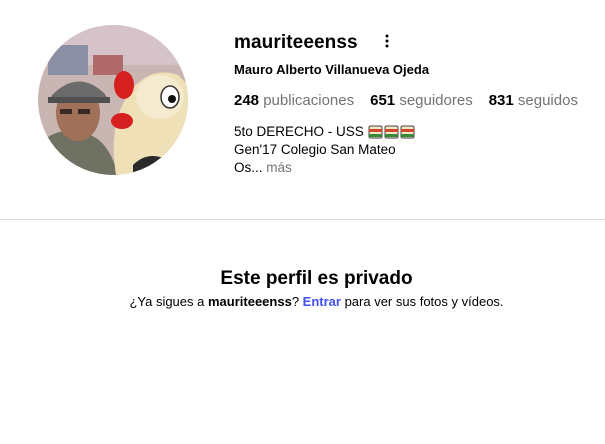 Image resolution: width=605 pixels, height=444 pixels. What do you see at coordinates (168, 301) in the screenshot?
I see `private-msg-prefix: ¿Ya sigues a` at bounding box center [168, 301].